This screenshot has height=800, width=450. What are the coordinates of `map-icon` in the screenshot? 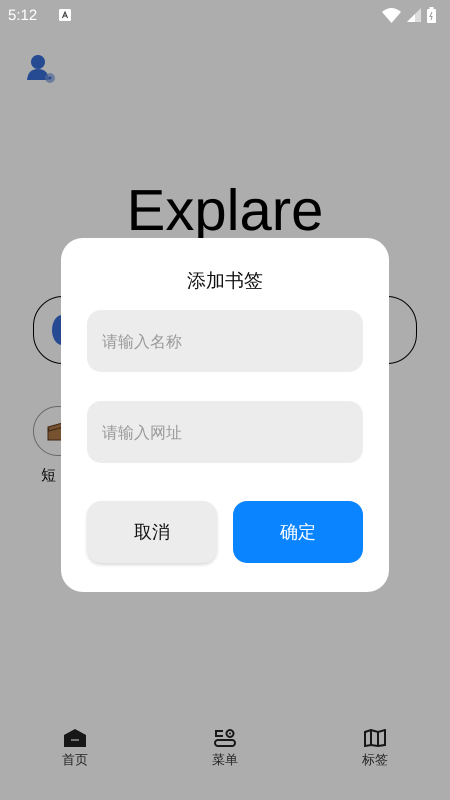 It's located at (375, 738).